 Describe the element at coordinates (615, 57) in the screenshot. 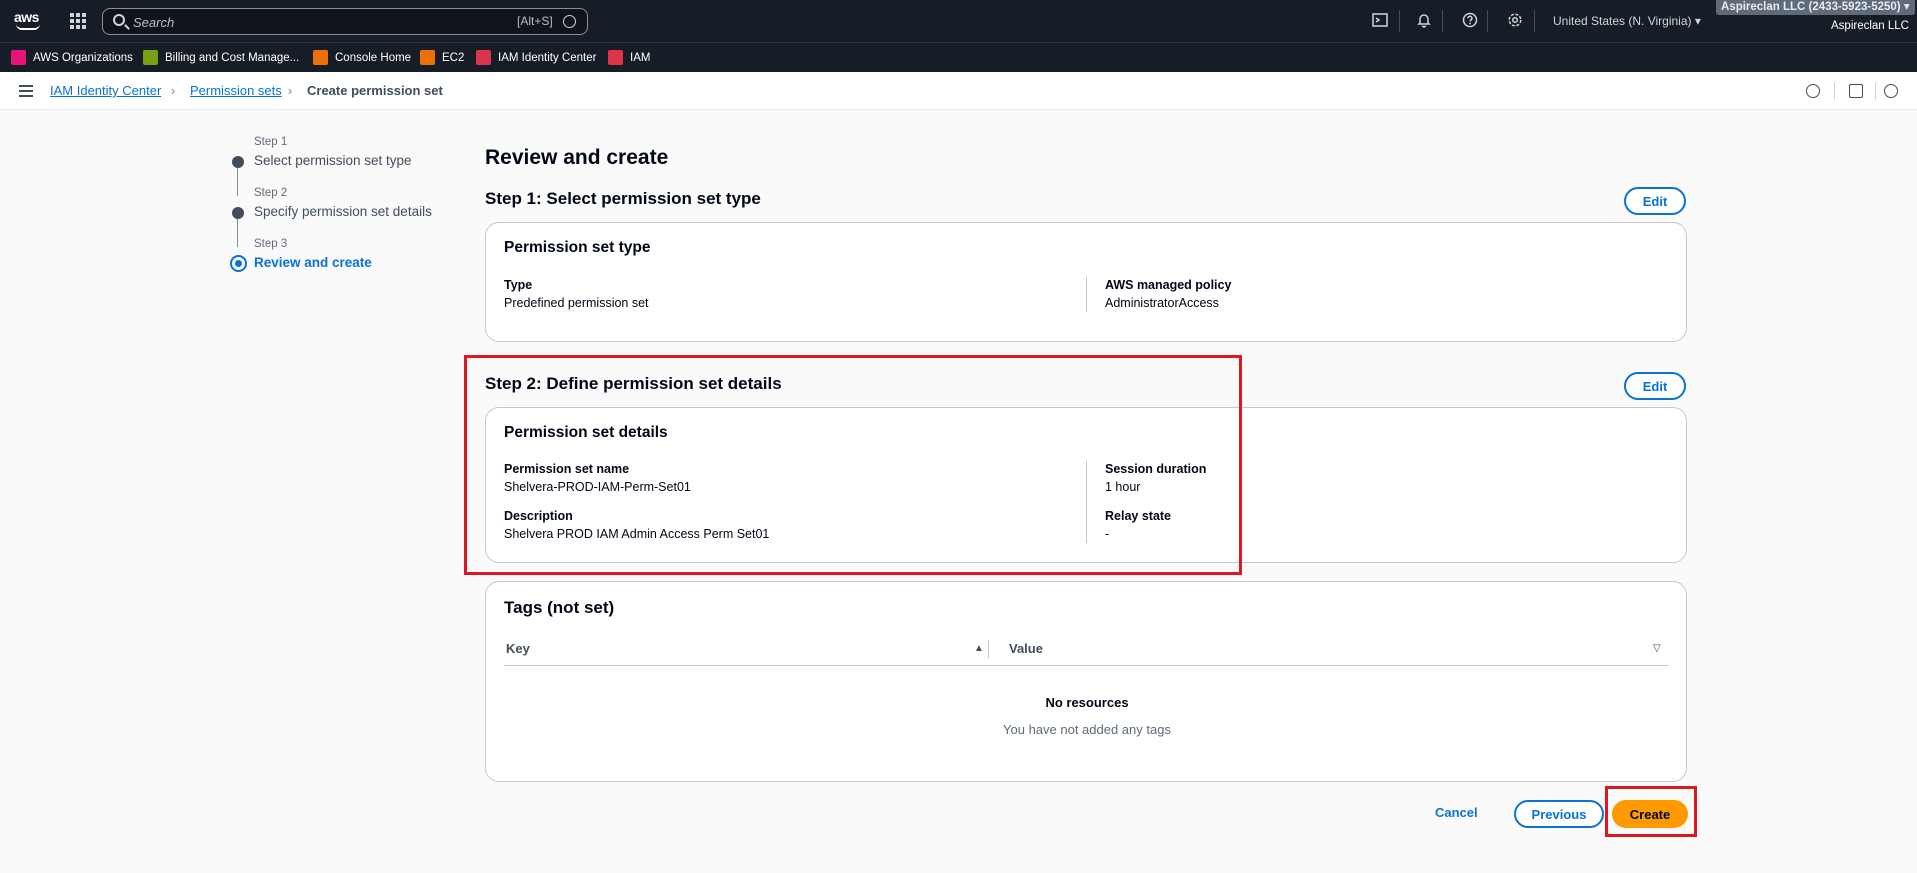

I see `iam-icon` at that location.